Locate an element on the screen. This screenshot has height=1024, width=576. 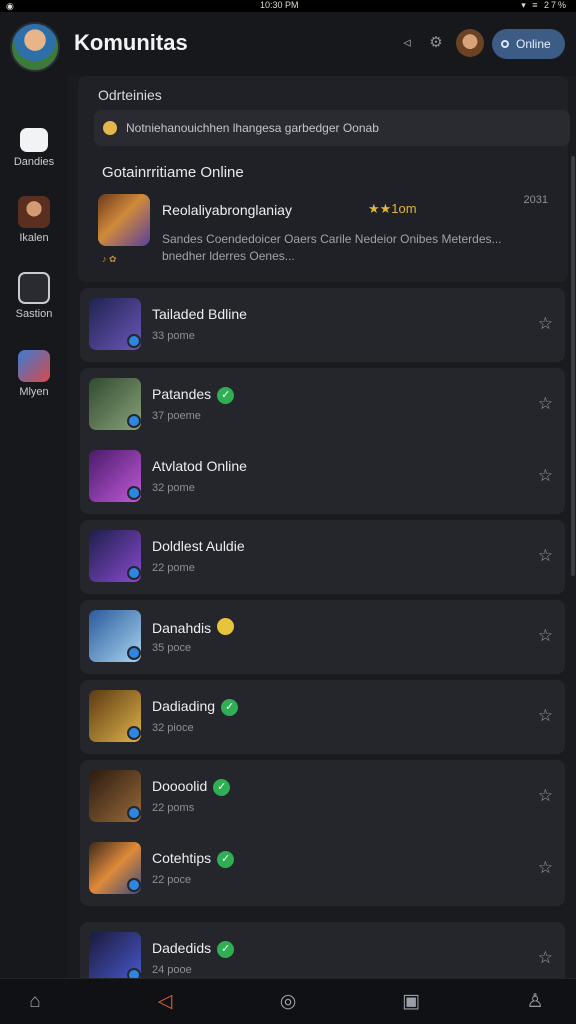
sidebar-item-label: Mlyen is located at coordinates (34, 392).